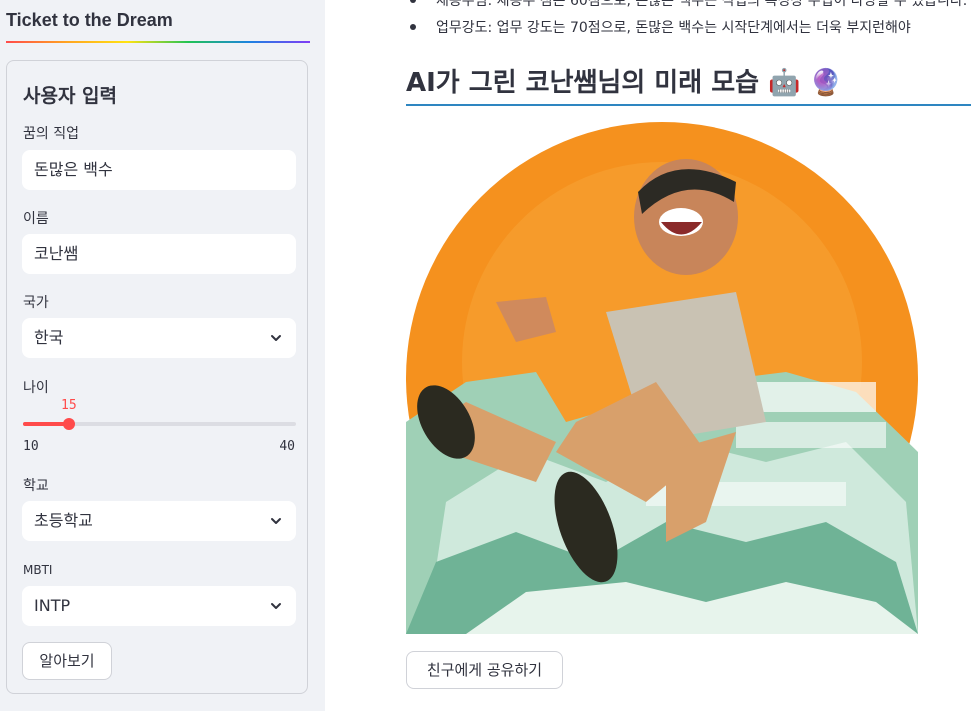  What do you see at coordinates (38, 570) in the screenshot?
I see `mbti-label: MBTI` at bounding box center [38, 570].